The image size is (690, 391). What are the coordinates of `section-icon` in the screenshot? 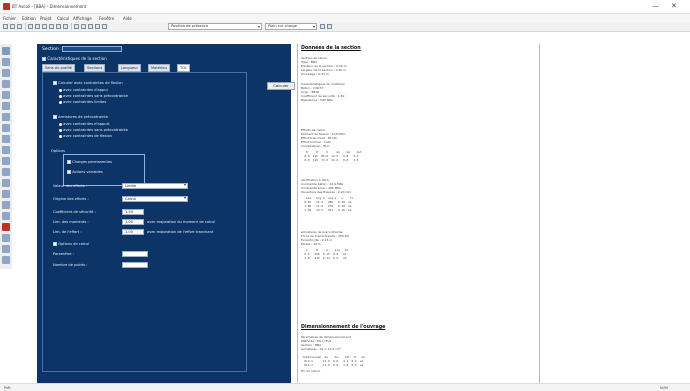 It's located at (6, 51).